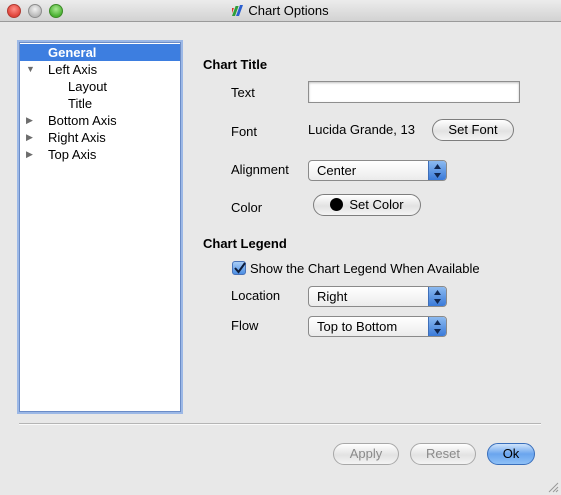 This screenshot has width=561, height=495. I want to click on chart-app-icon, so click(238, 10).